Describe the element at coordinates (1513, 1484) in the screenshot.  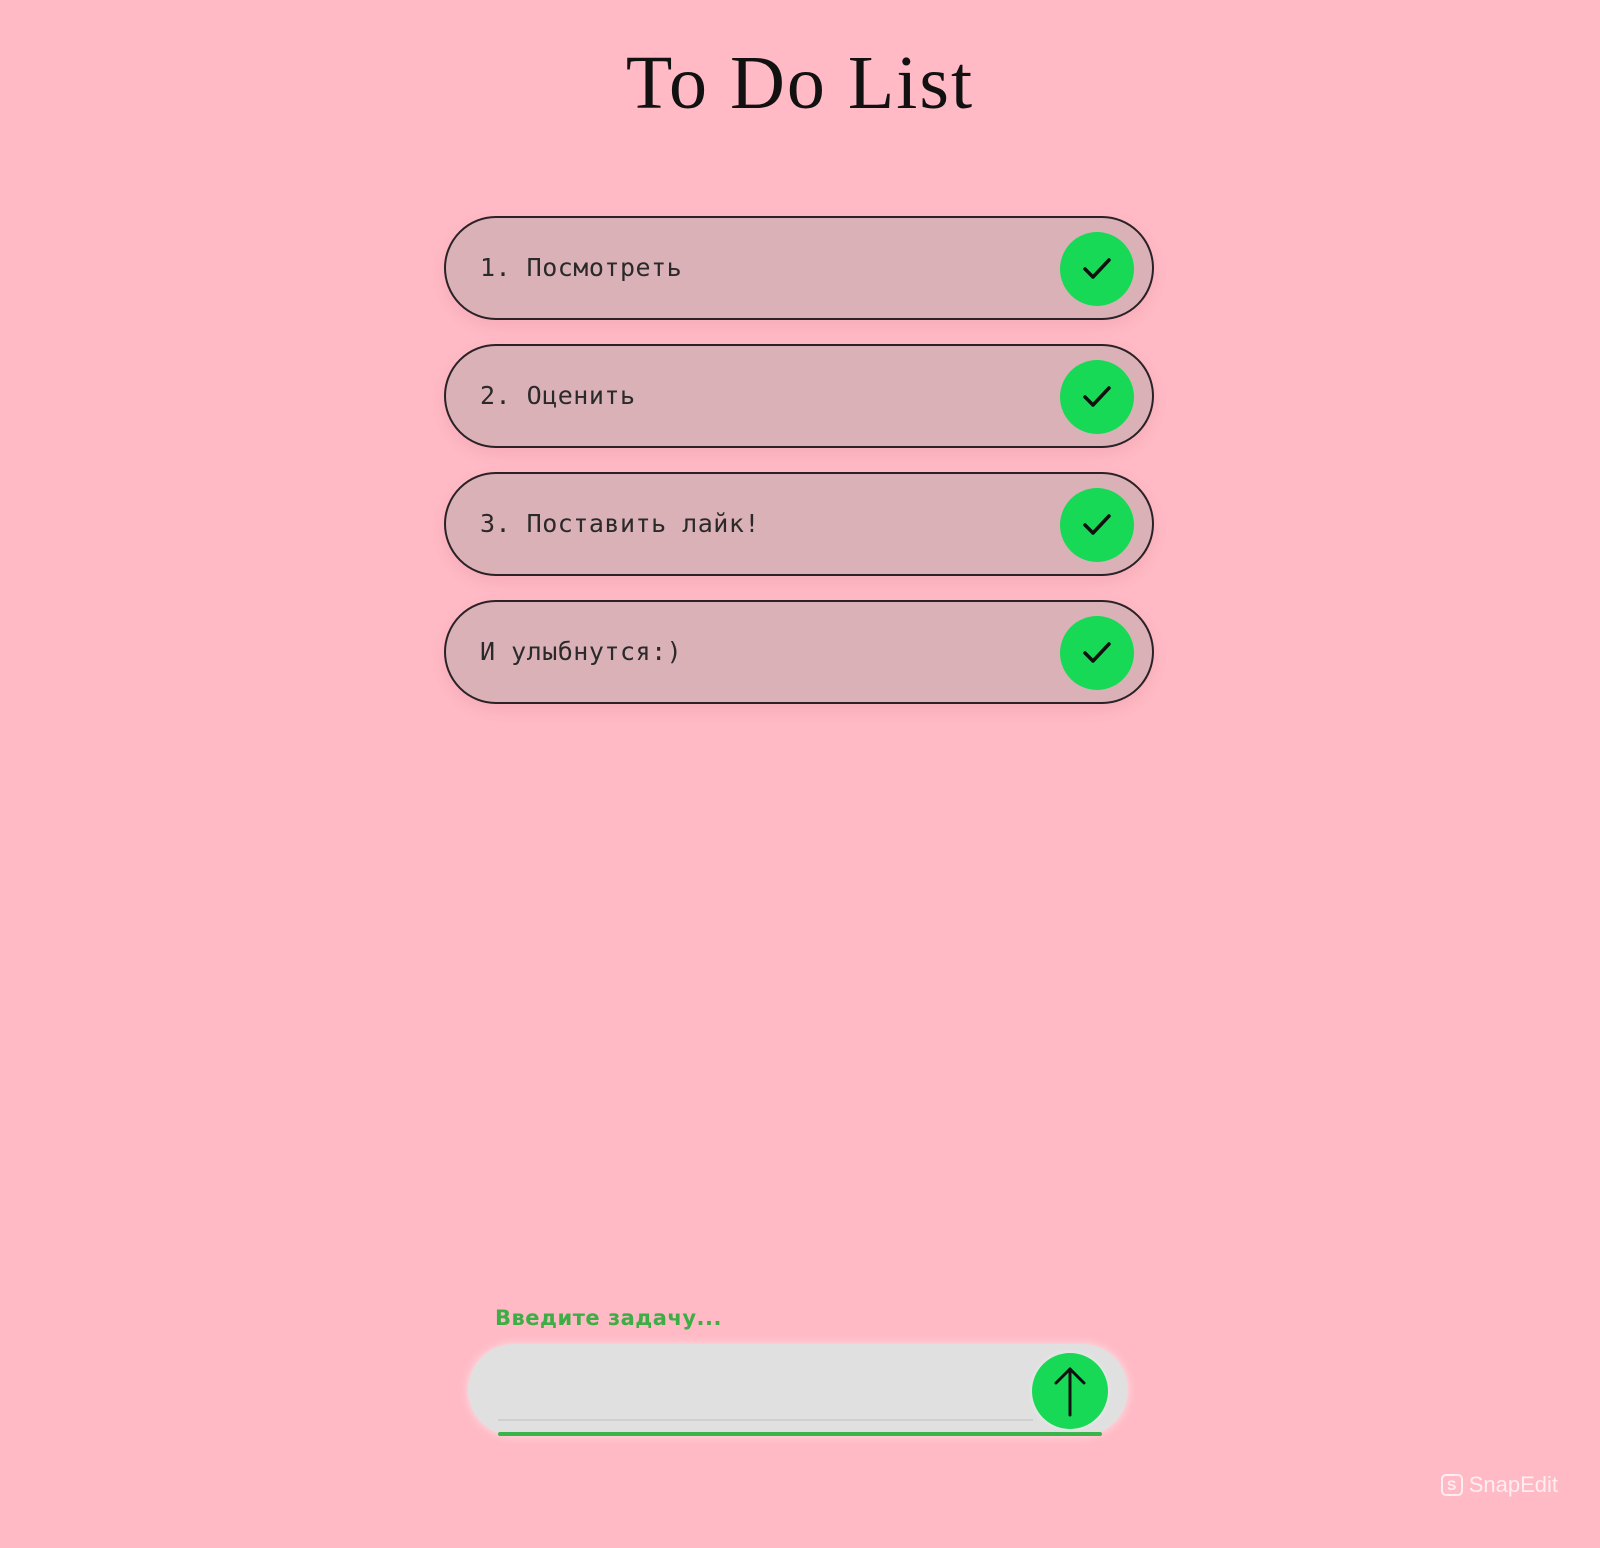
I see `watermark-text: SnapEdit` at that location.